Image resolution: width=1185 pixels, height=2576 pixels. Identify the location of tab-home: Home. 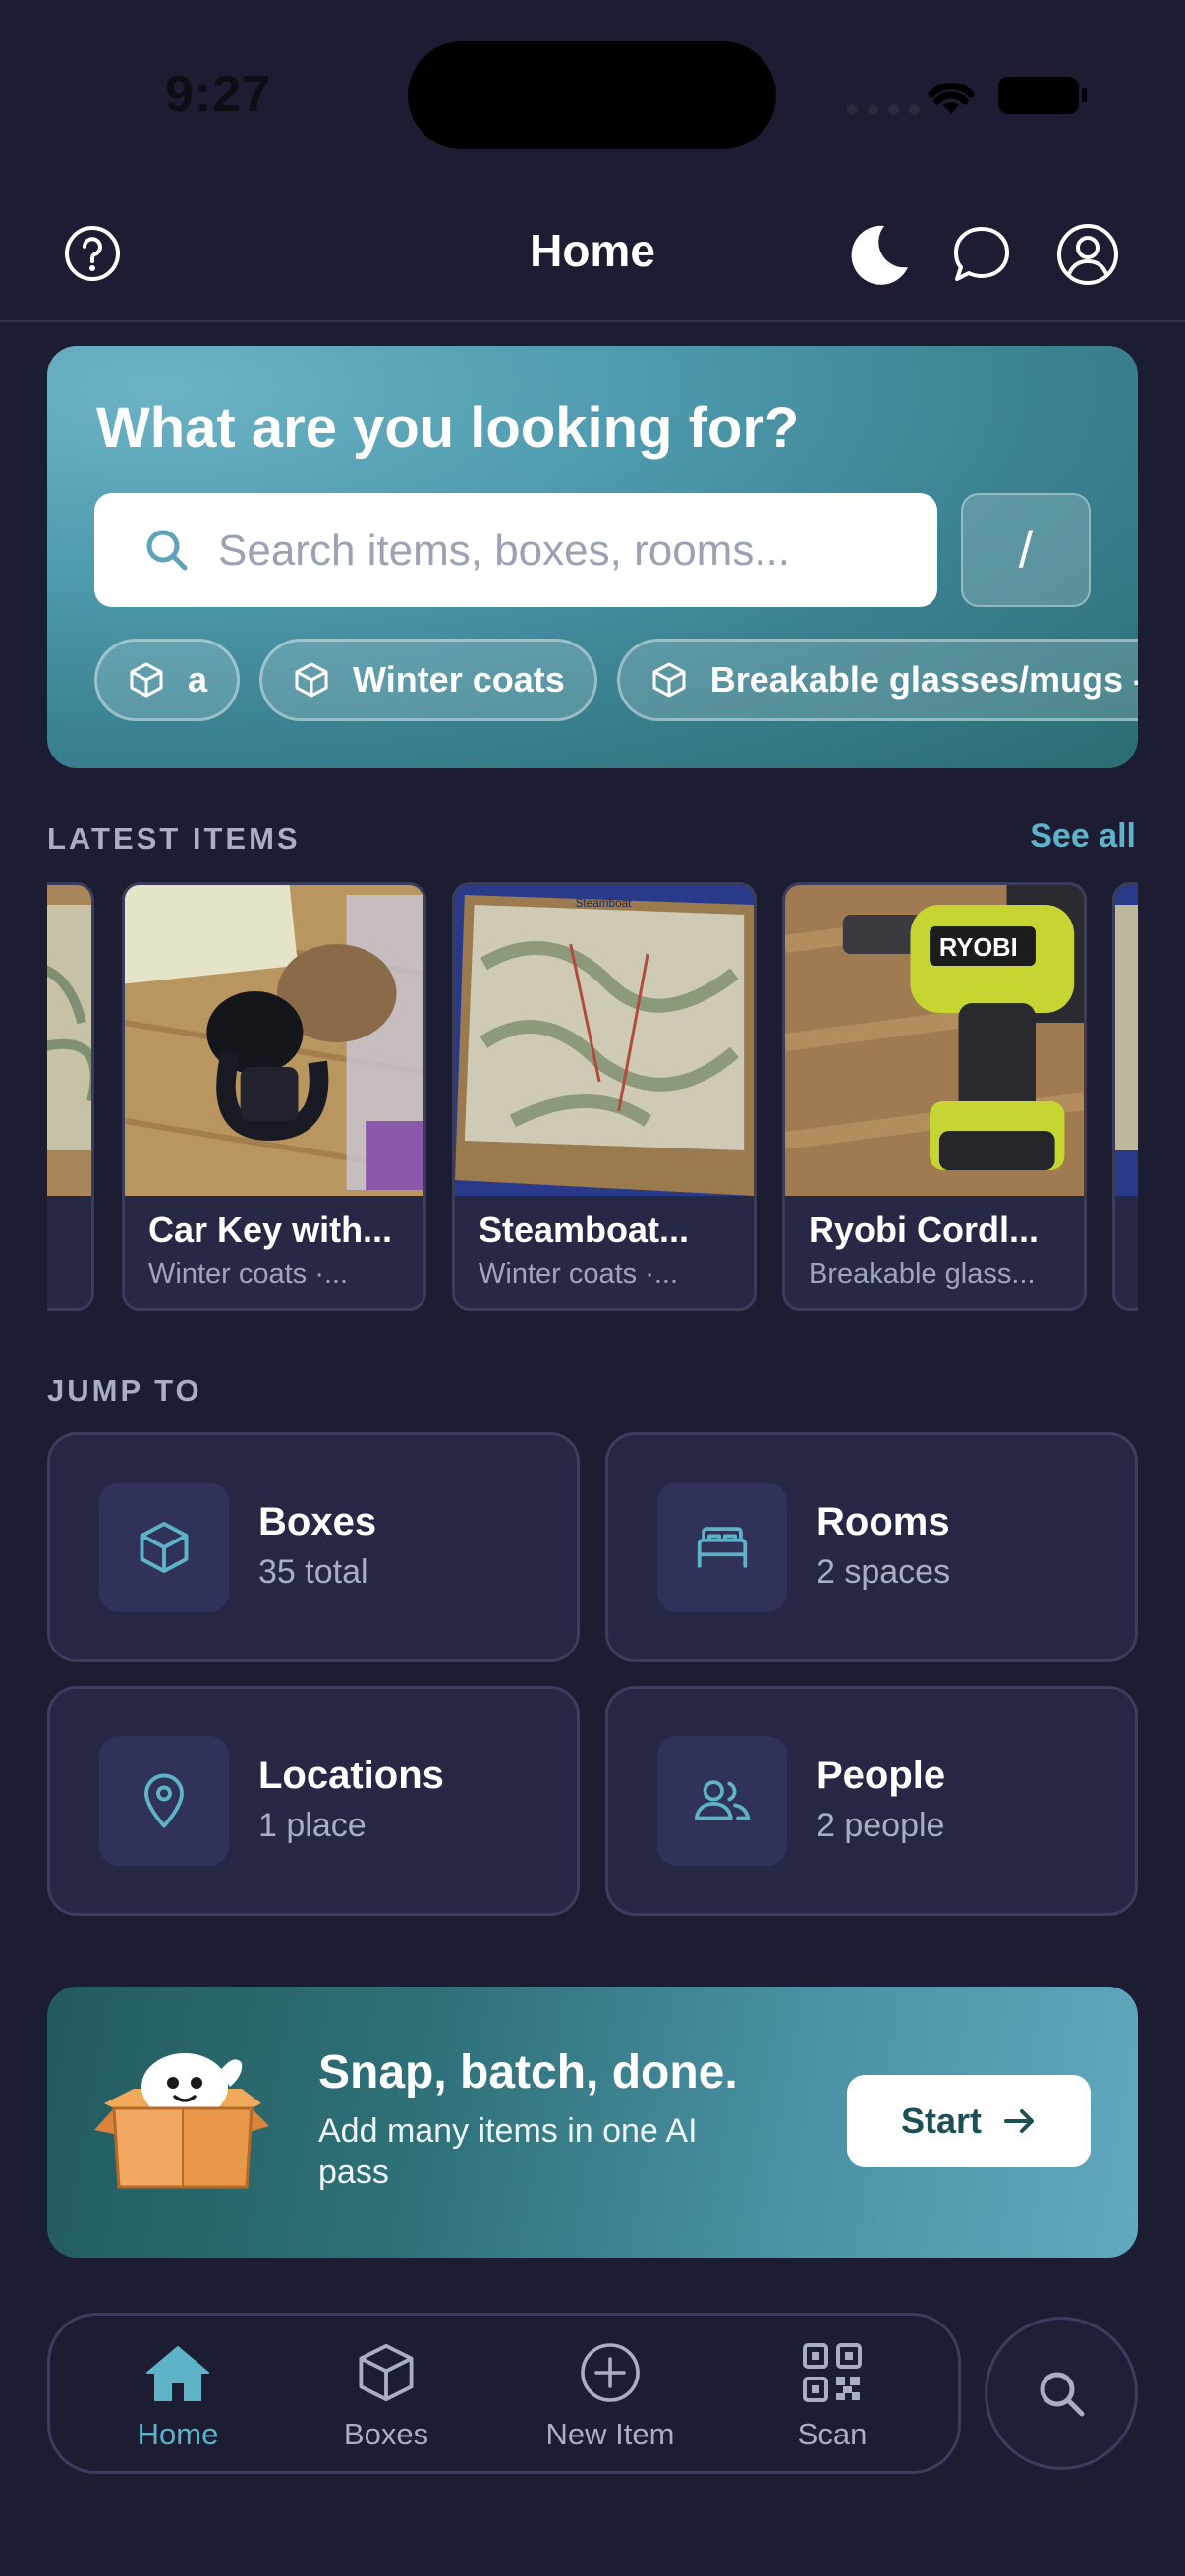
(178, 2396).